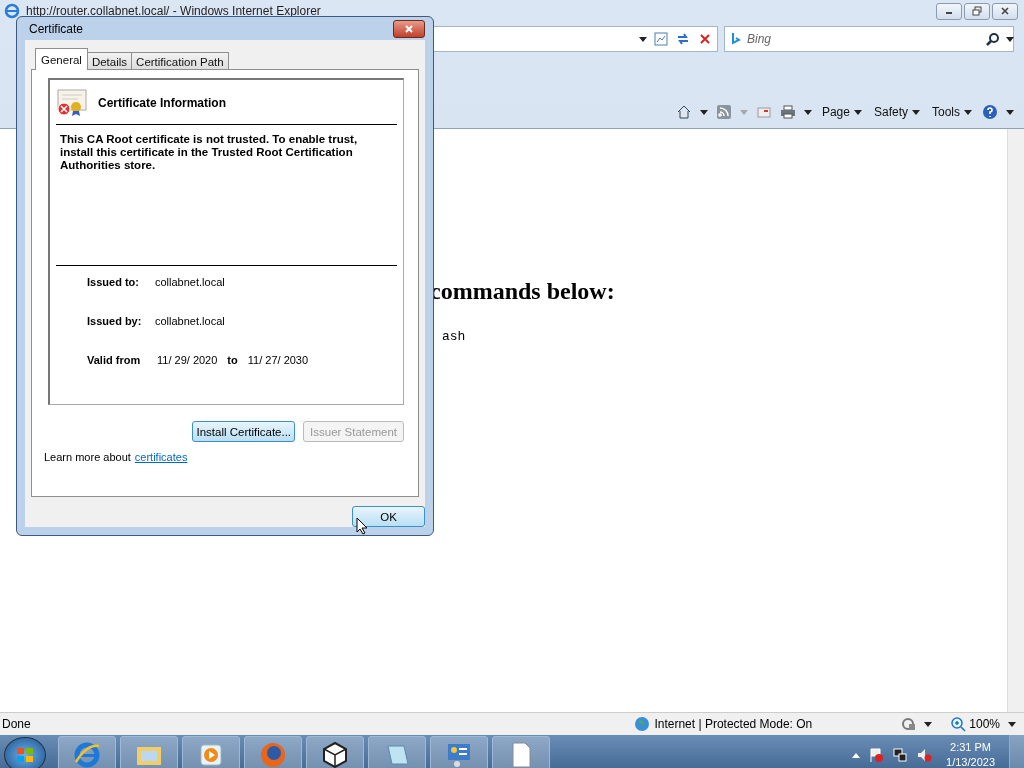 Image resolution: width=1024 pixels, height=768 pixels. I want to click on cube-icon, so click(335, 754).